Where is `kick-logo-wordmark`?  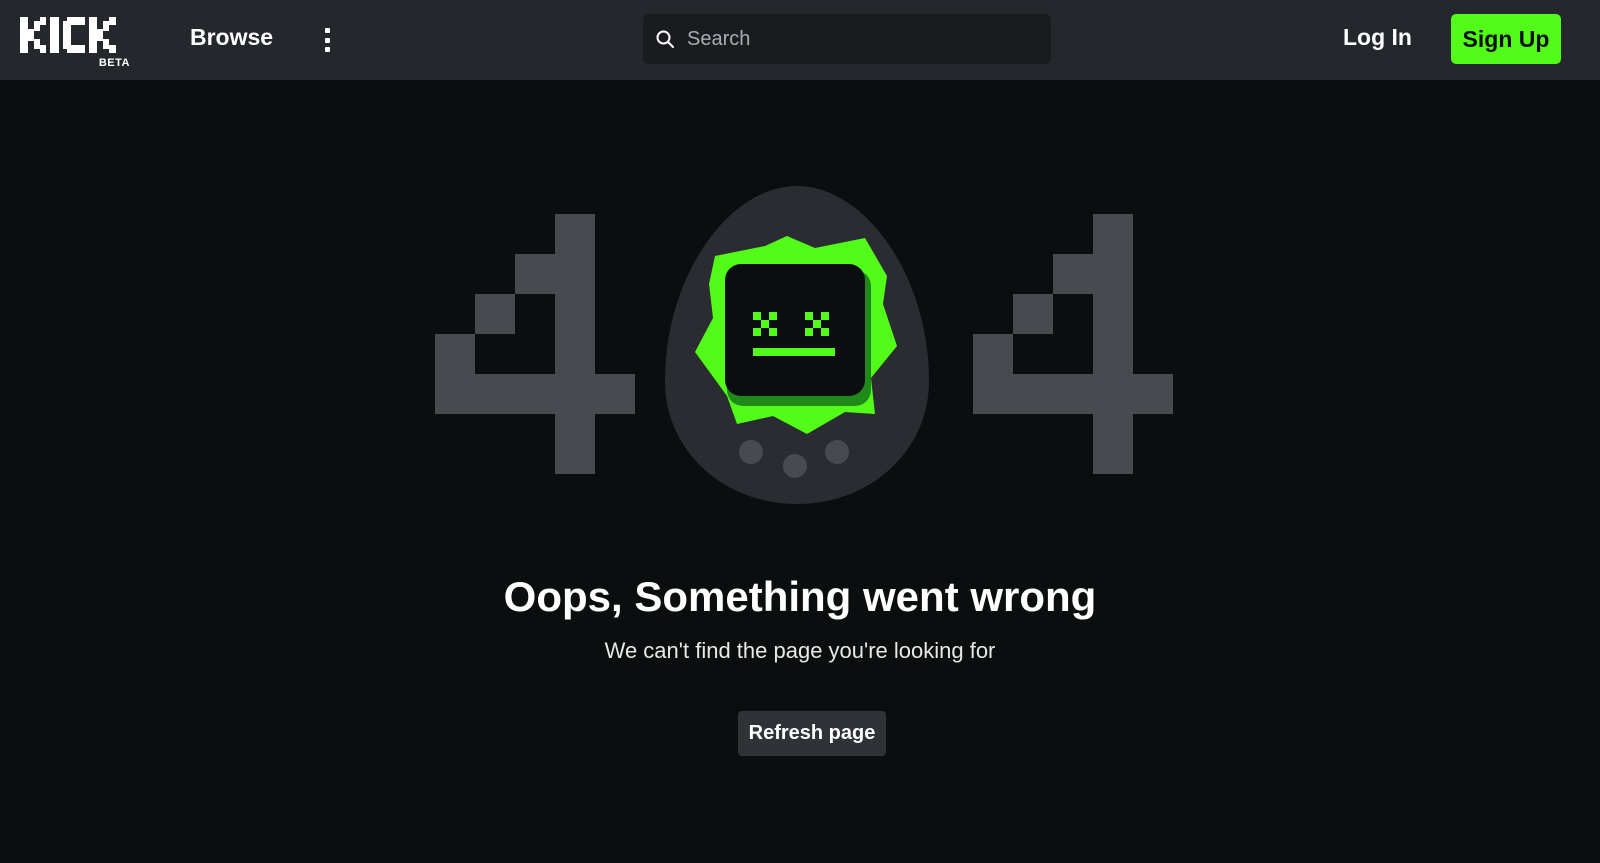
kick-logo-wordmark is located at coordinates (68, 35).